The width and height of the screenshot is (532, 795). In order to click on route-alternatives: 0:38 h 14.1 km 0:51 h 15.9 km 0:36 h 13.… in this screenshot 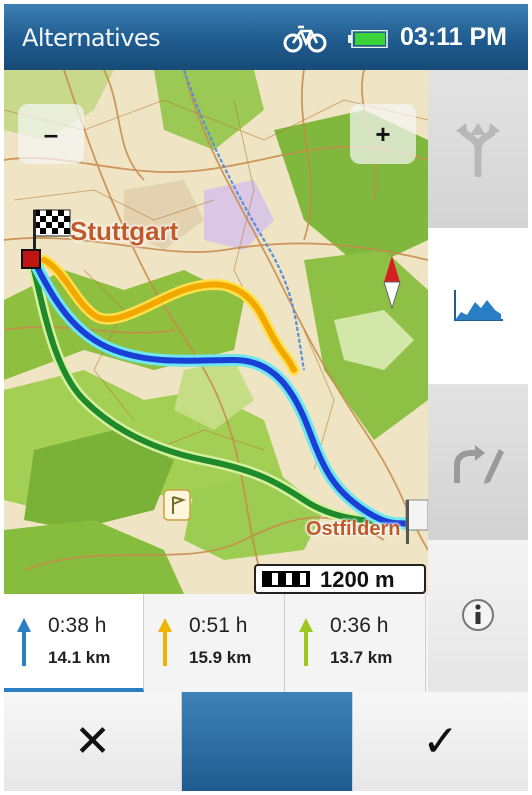, I will do `click(216, 643)`.